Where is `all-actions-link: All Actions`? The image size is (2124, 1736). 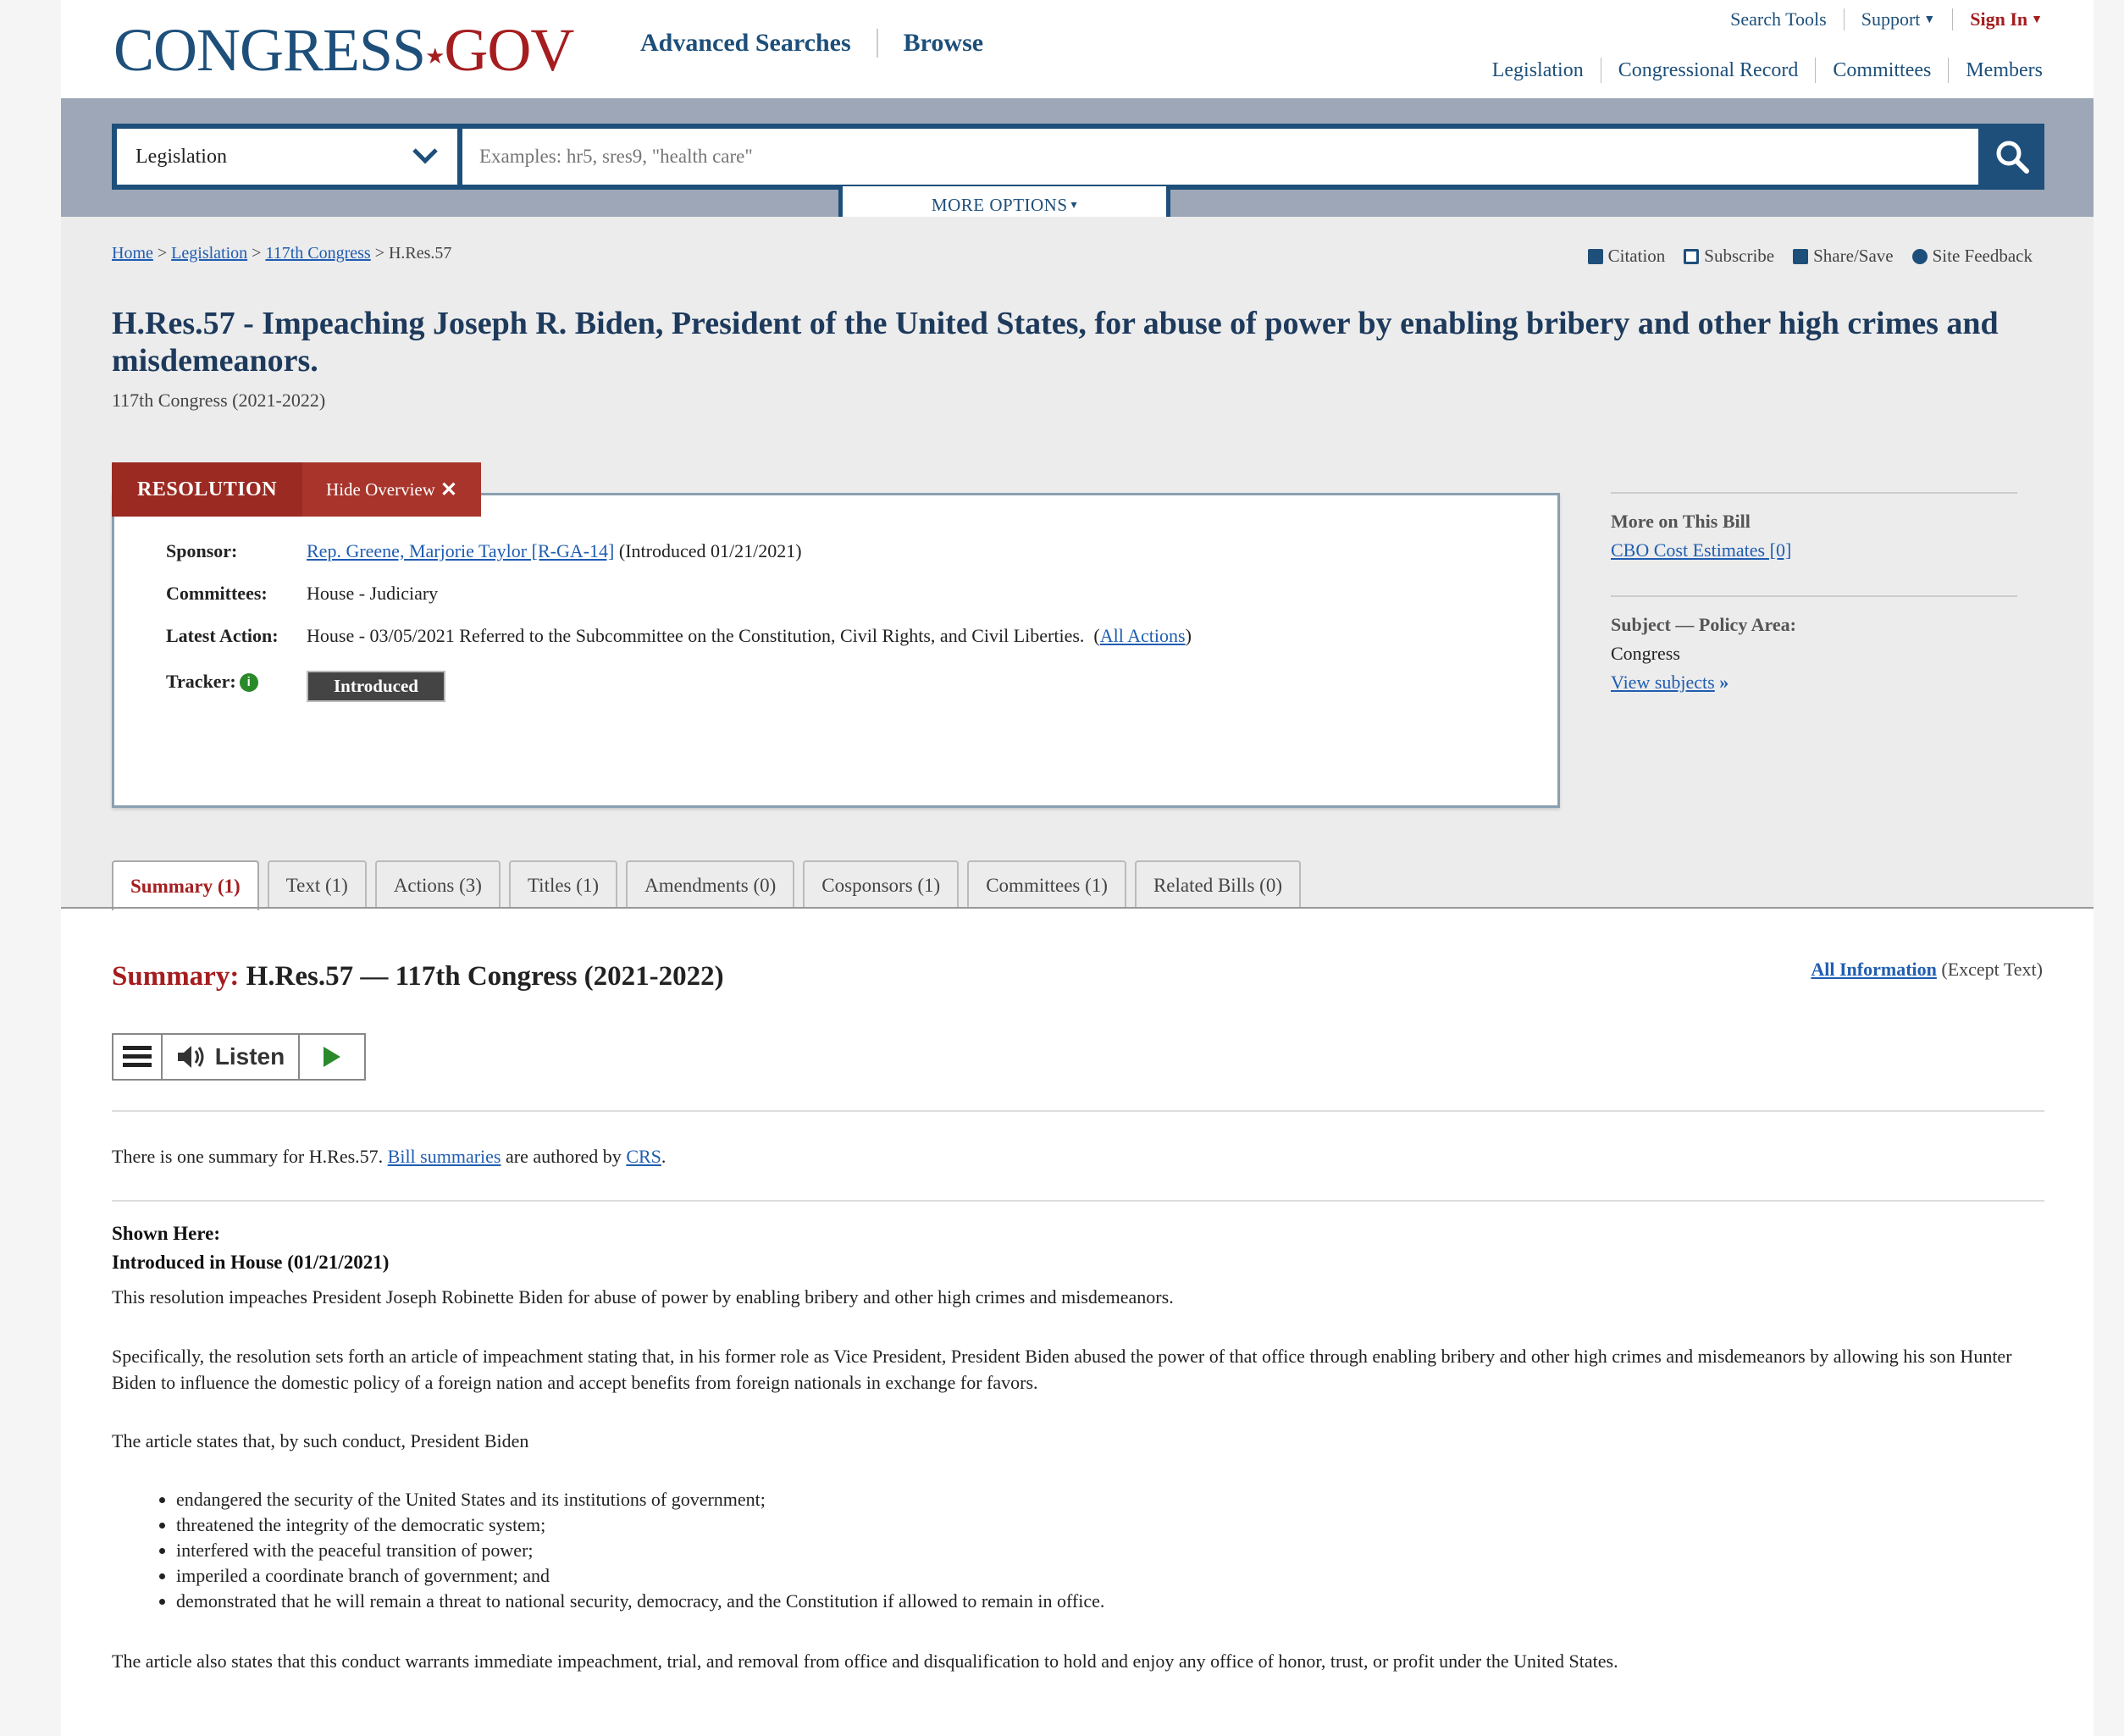 all-actions-link: All Actions is located at coordinates (1143, 635).